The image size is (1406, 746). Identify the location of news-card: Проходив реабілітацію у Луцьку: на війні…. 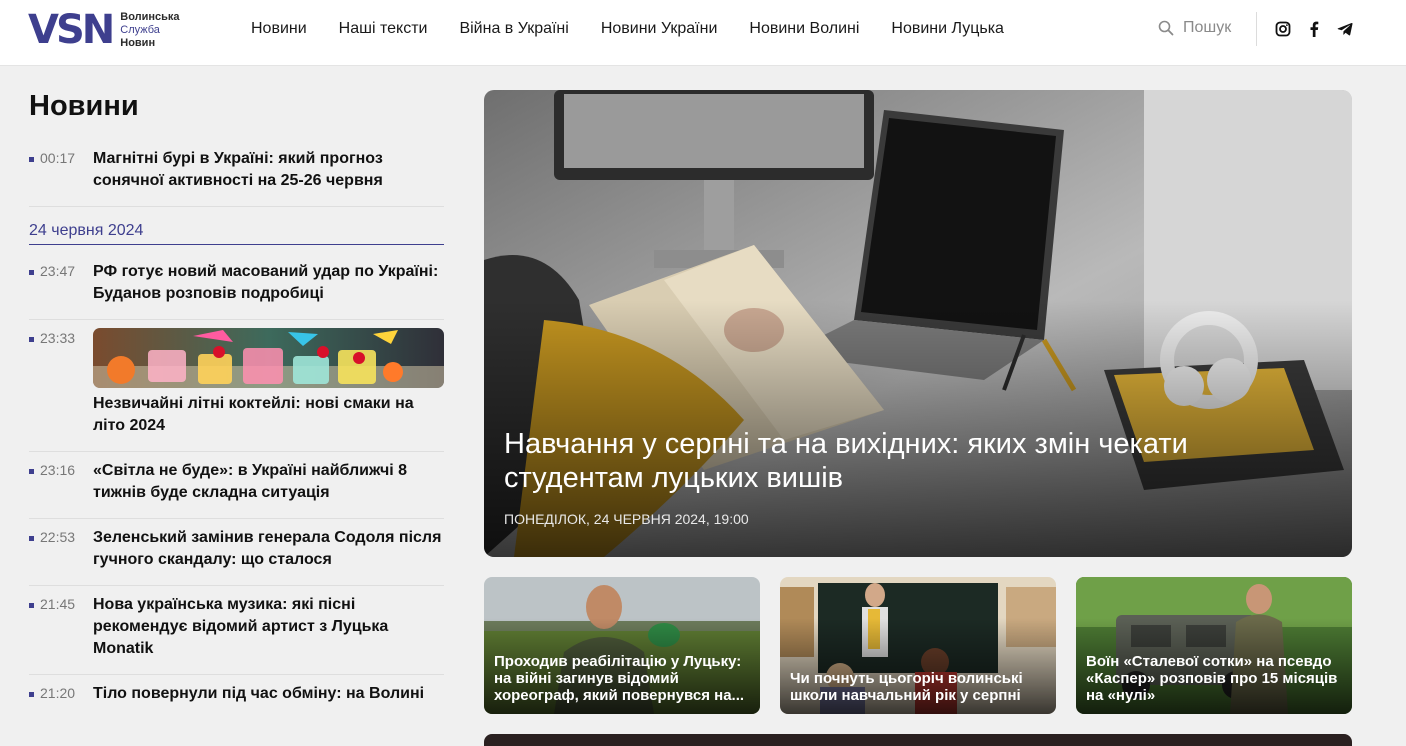
(622, 645).